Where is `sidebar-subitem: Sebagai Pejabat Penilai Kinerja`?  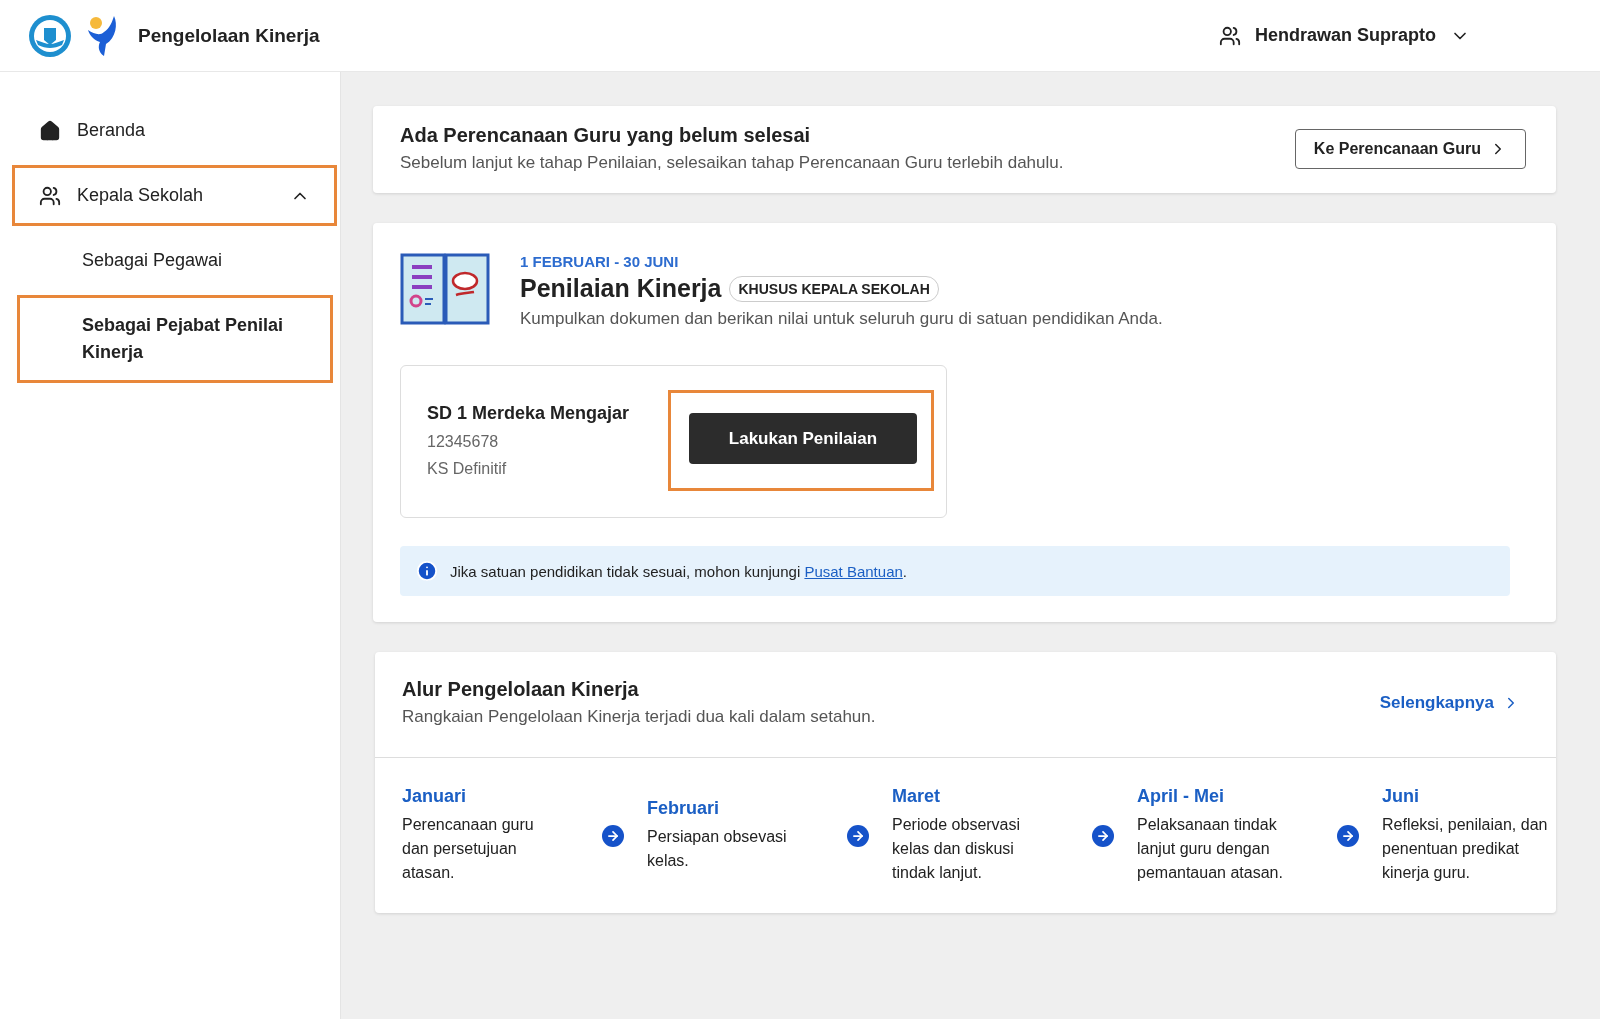
sidebar-subitem: Sebagai Pejabat Penilai Kinerja is located at coordinates (175, 339).